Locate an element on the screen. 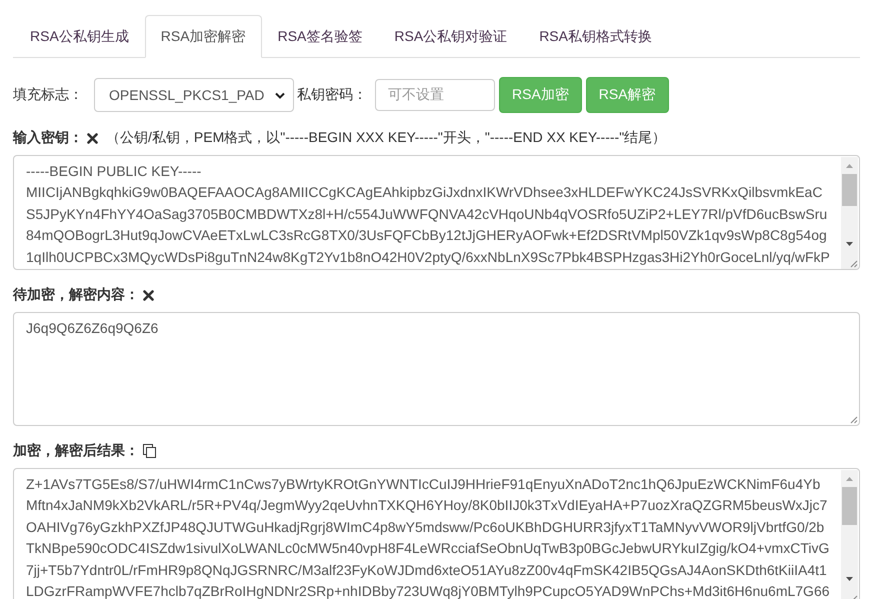 This screenshot has height=599, width=873. chevron-down-icon is located at coordinates (280, 95).